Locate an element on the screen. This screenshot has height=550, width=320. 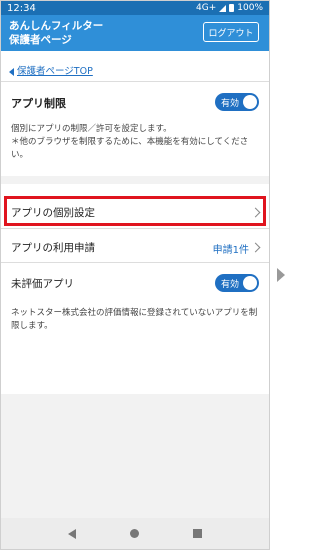
back-icon is located at coordinates (72, 533).